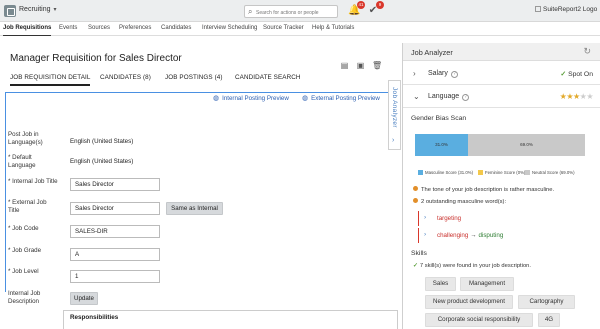 The width and height of the screenshot is (600, 329). I want to click on skill-chip: Management, so click(487, 284).